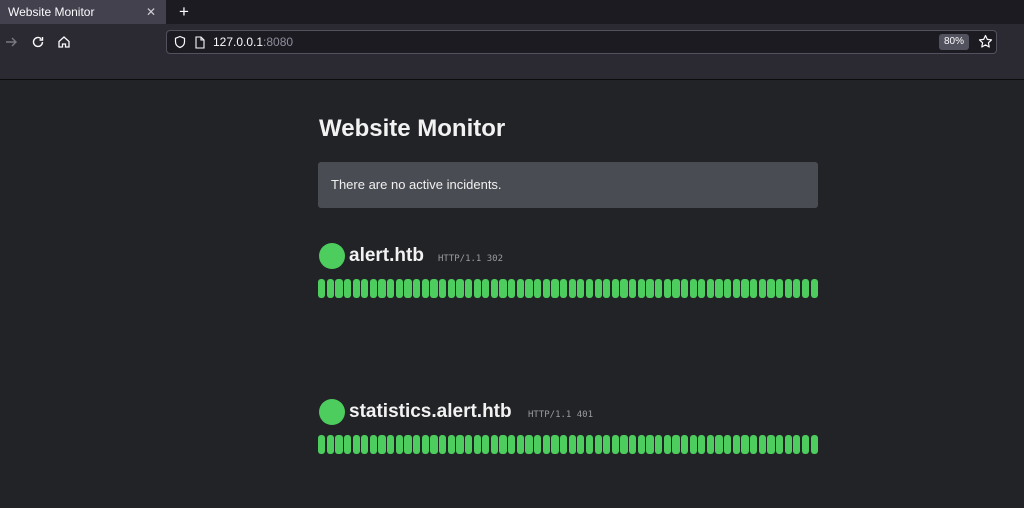 The width and height of the screenshot is (1024, 508). What do you see at coordinates (151, 12) in the screenshot?
I see `close-icon: ✕` at bounding box center [151, 12].